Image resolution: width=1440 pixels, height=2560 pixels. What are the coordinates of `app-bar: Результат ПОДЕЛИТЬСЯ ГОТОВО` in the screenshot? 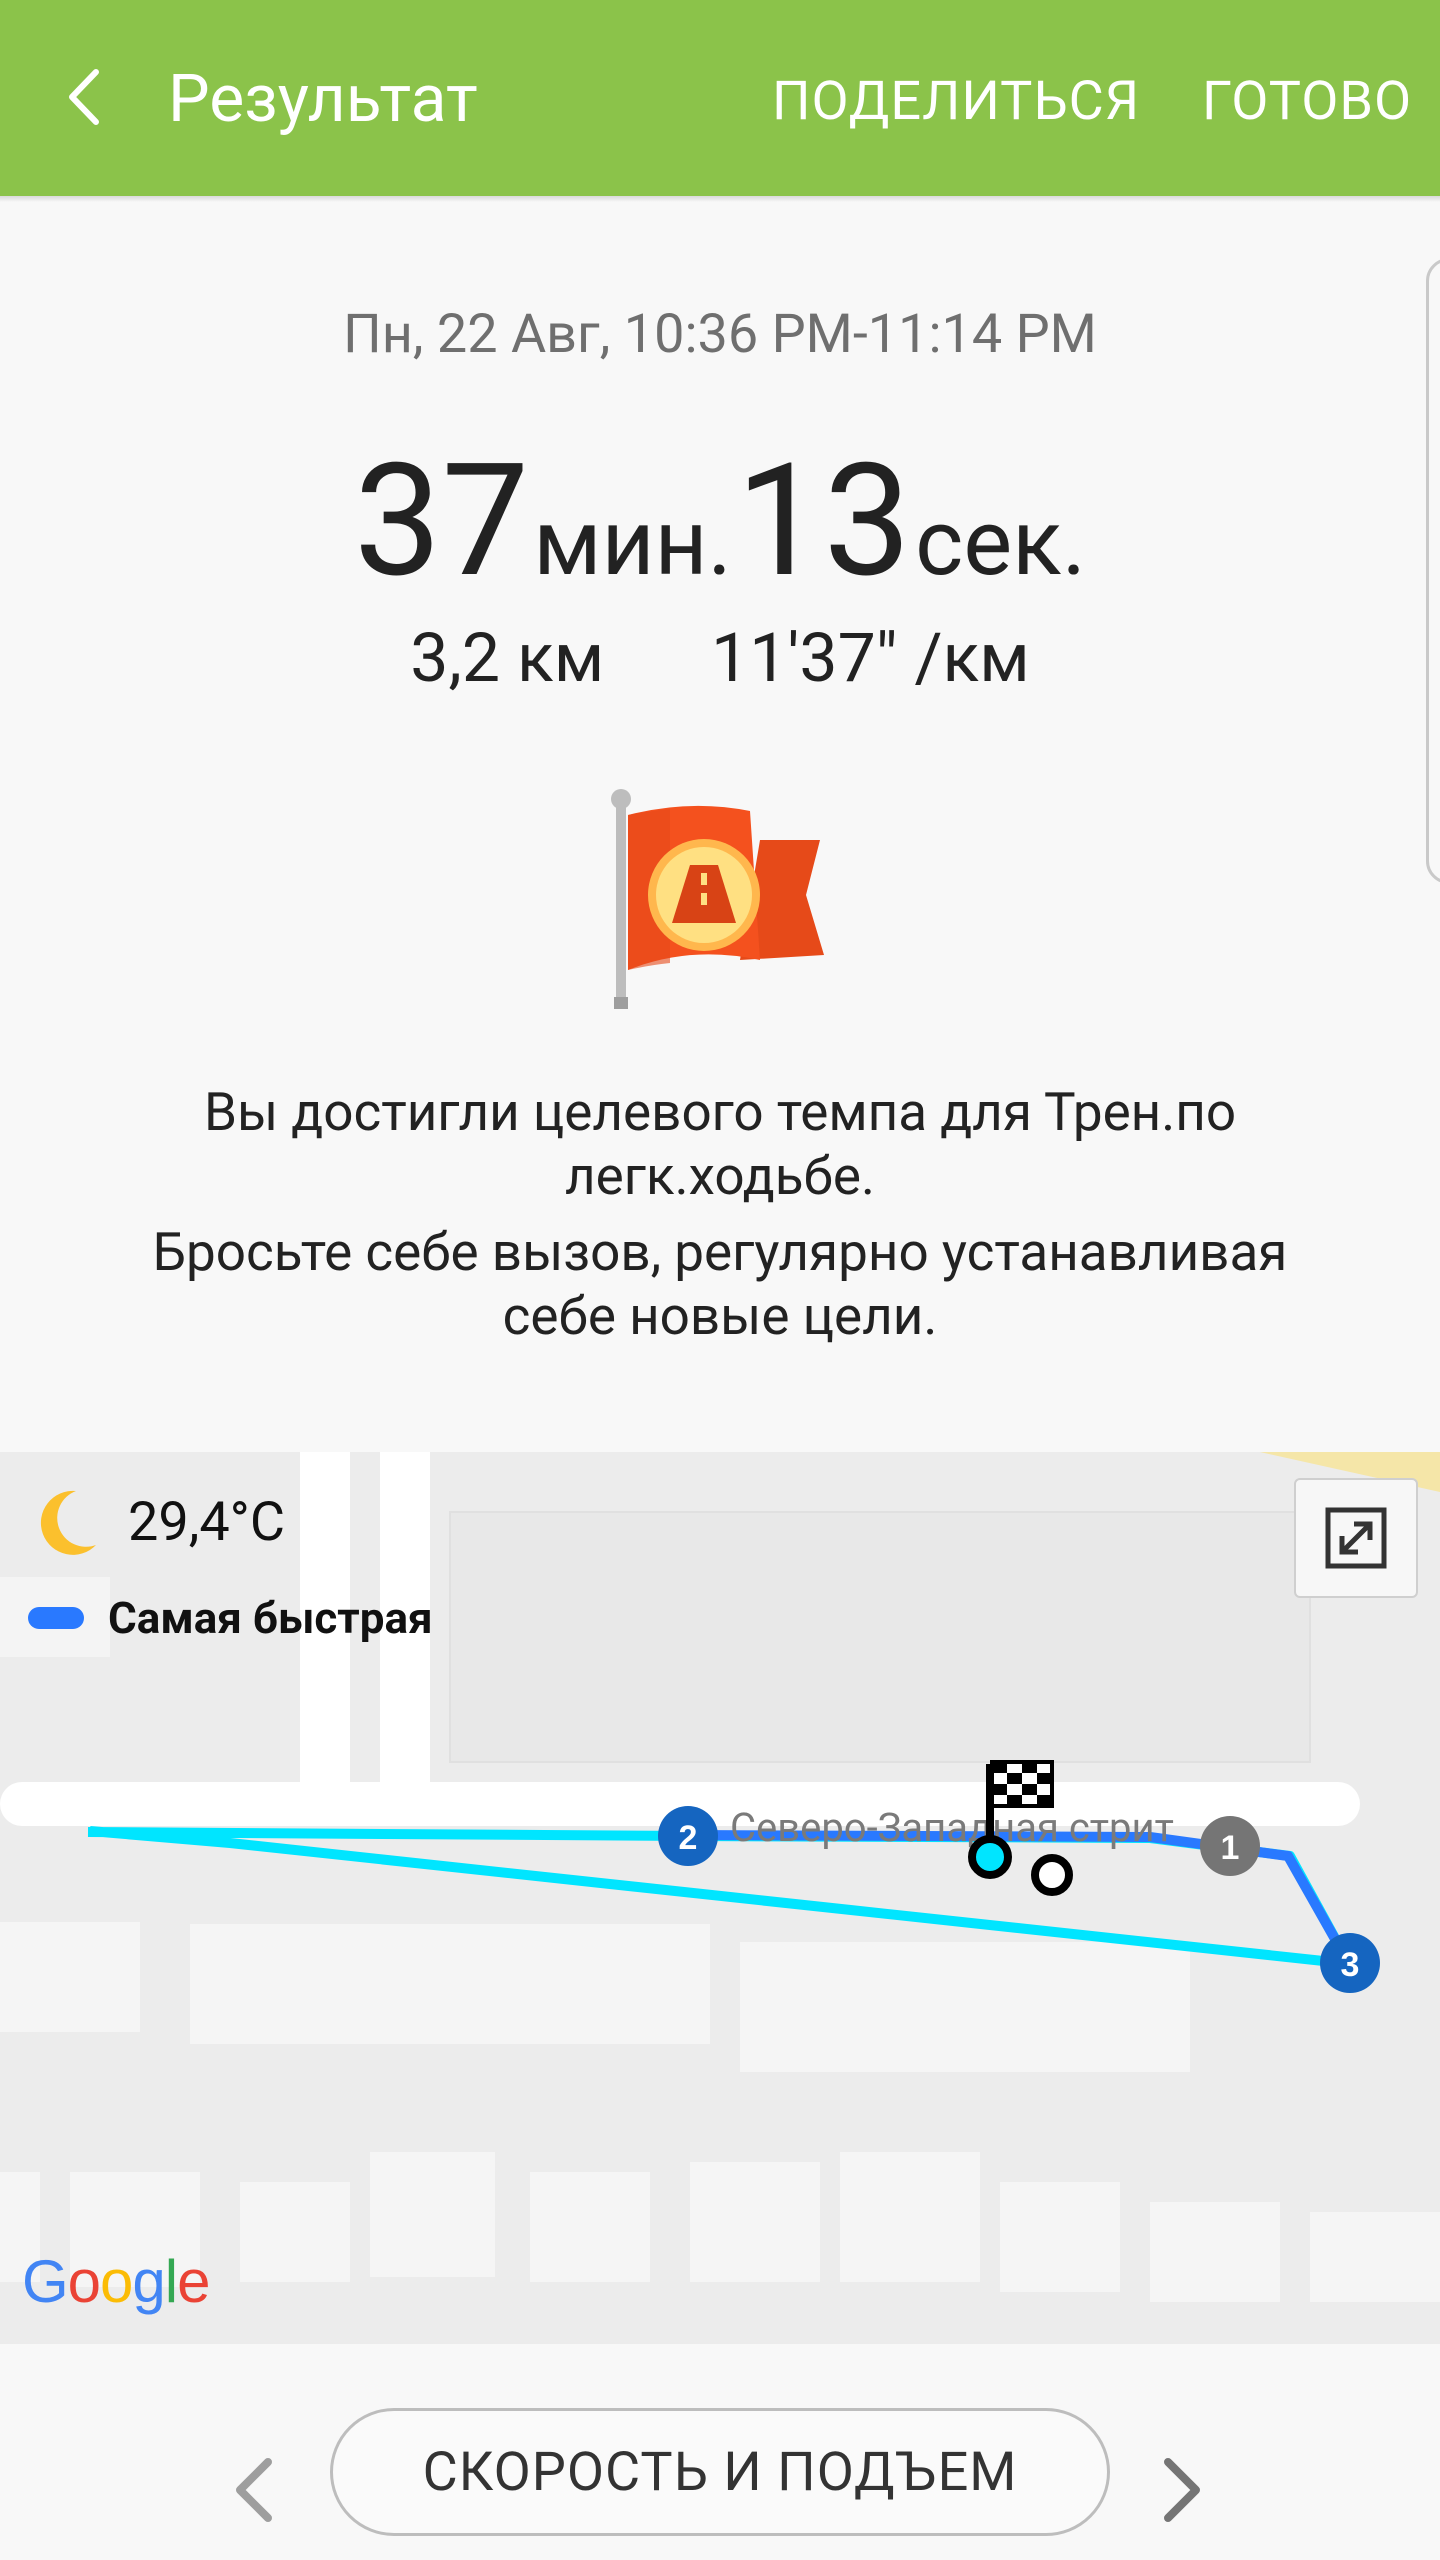 It's located at (720, 98).